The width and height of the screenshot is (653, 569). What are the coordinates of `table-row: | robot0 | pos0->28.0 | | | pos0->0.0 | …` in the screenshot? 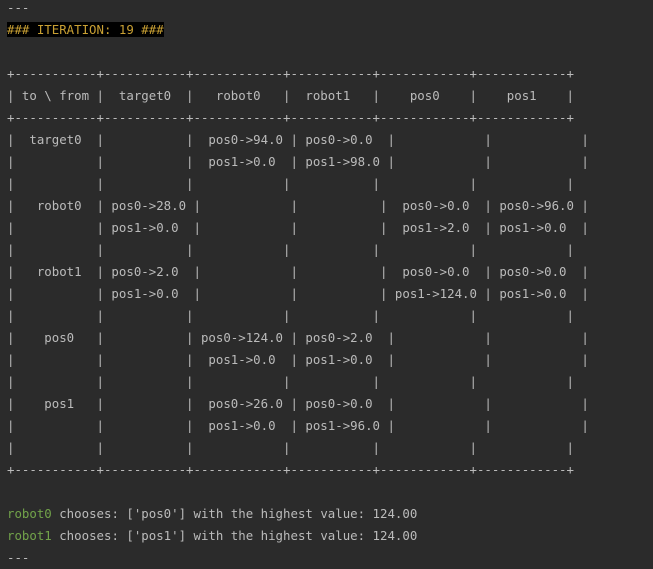 It's located at (298, 205).